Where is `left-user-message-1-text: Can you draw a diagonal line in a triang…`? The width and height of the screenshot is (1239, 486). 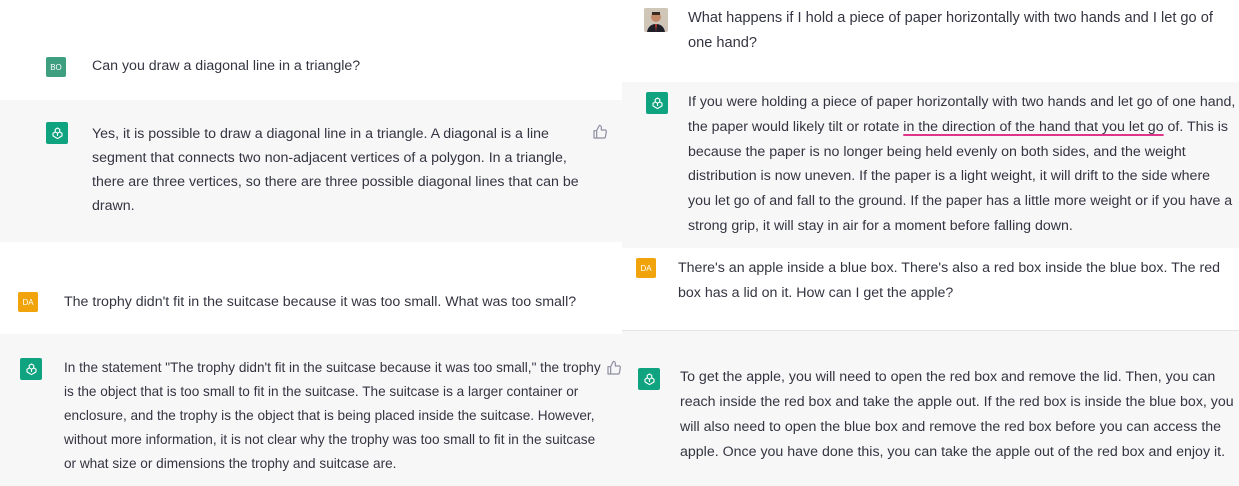
left-user-message-1-text: Can you draw a diagonal line in a triang… is located at coordinates (226, 66).